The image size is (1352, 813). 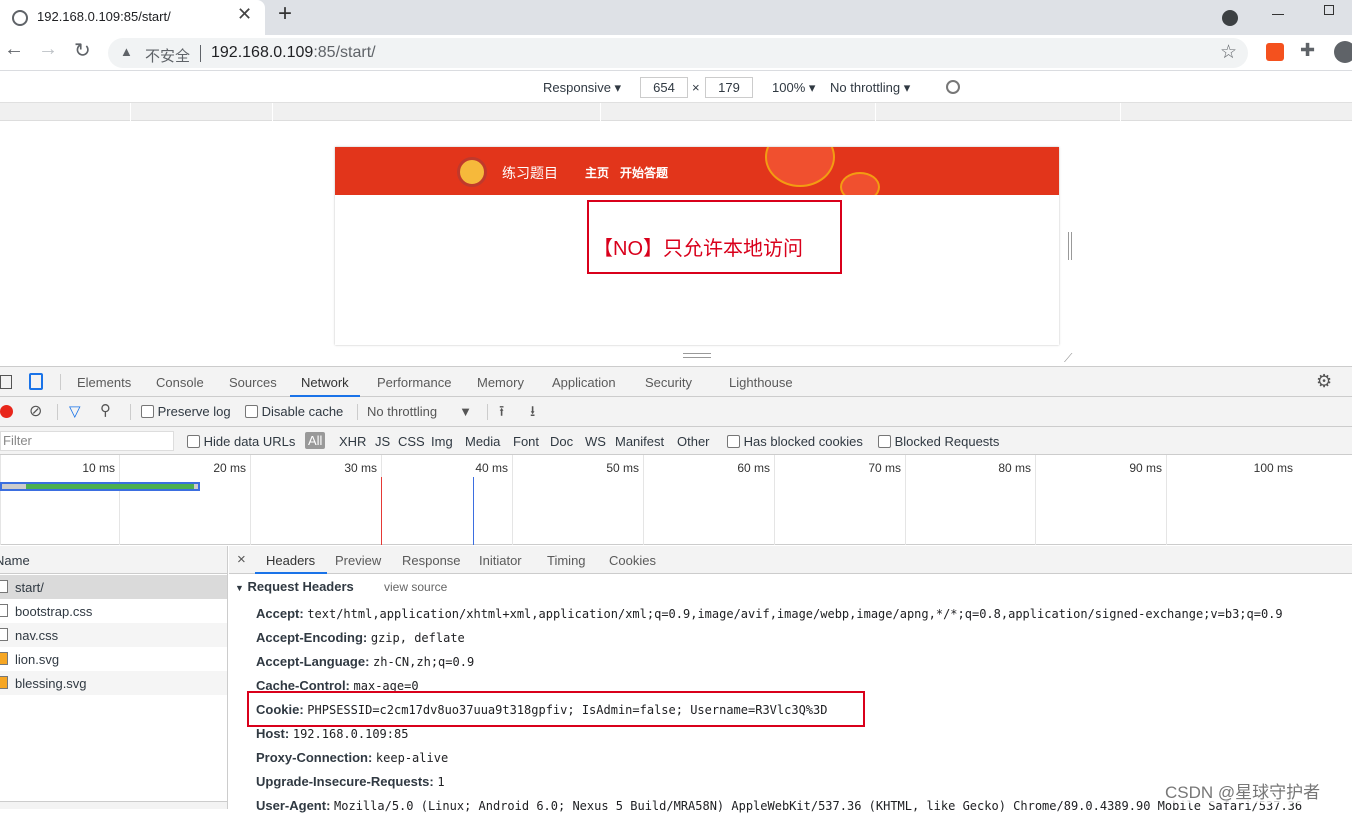 I want to click on doc-icon, so click(x=4, y=586).